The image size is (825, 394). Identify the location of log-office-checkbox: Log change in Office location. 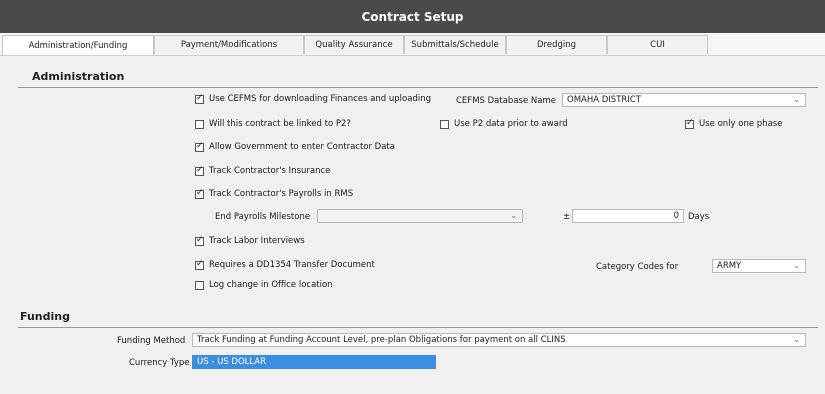
(264, 285).